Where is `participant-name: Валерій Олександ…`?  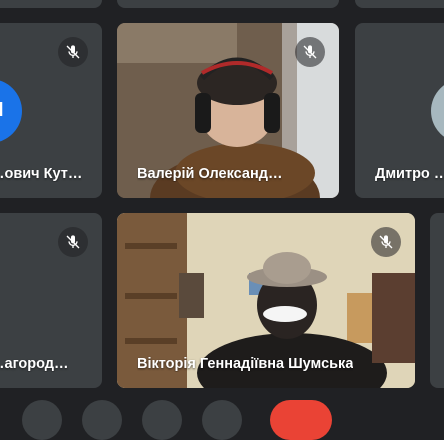 participant-name: Валерій Олександ… is located at coordinates (210, 174).